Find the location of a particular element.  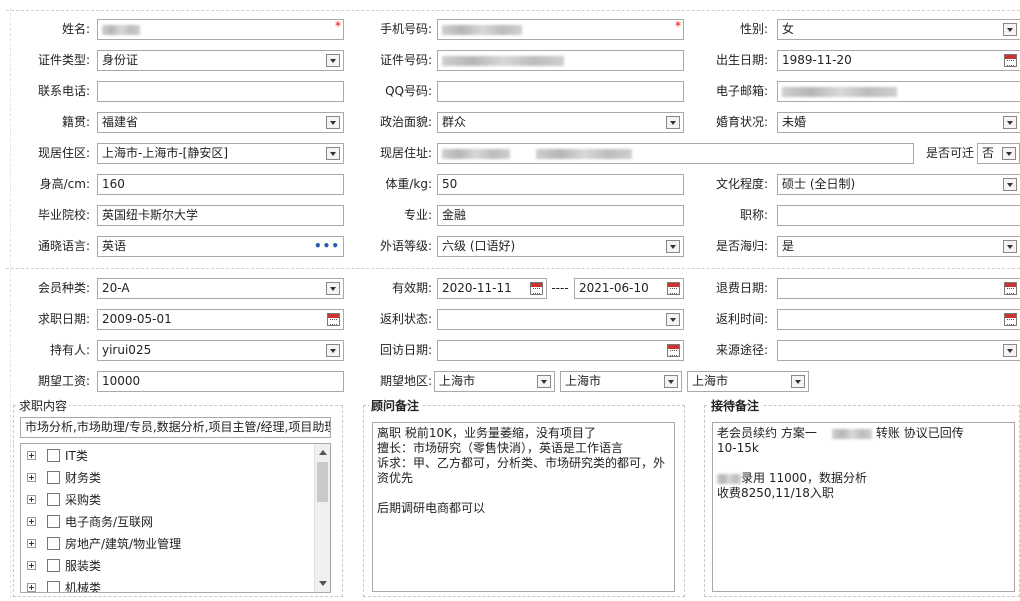

refund-date-field is located at coordinates (898, 288).